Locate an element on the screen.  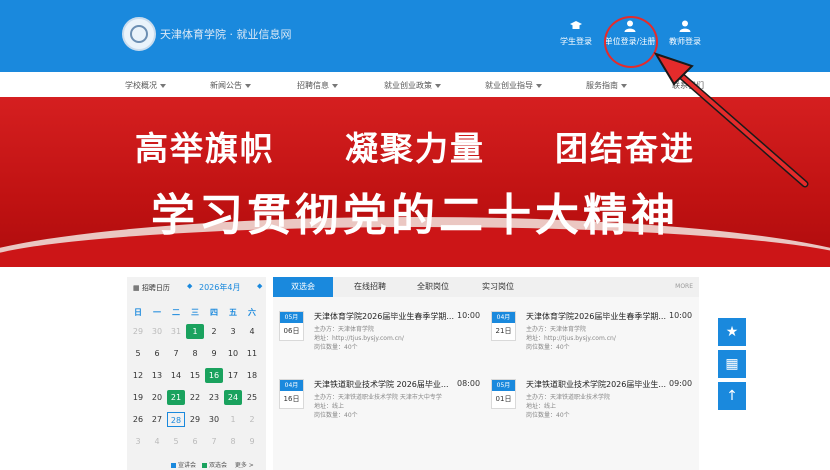
calendar-day: 16 is located at coordinates (214, 375).